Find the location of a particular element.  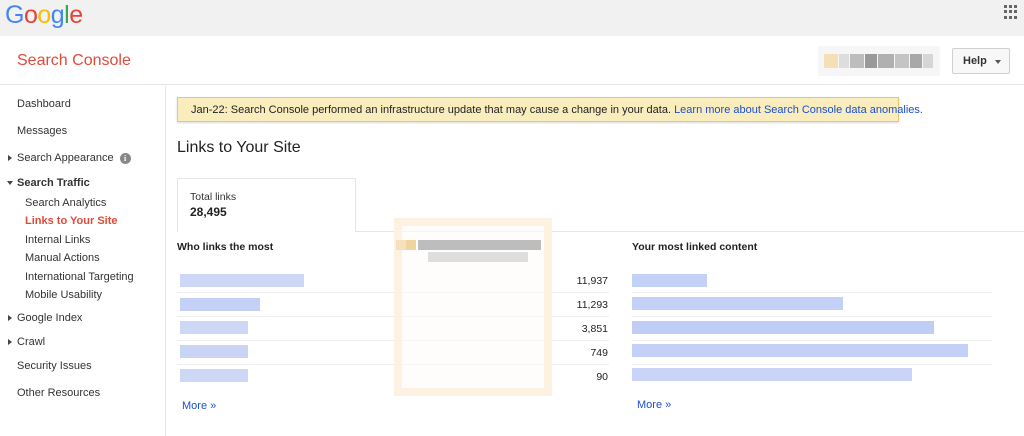

sidebar-item-google-index: Google Index is located at coordinates (45, 318).